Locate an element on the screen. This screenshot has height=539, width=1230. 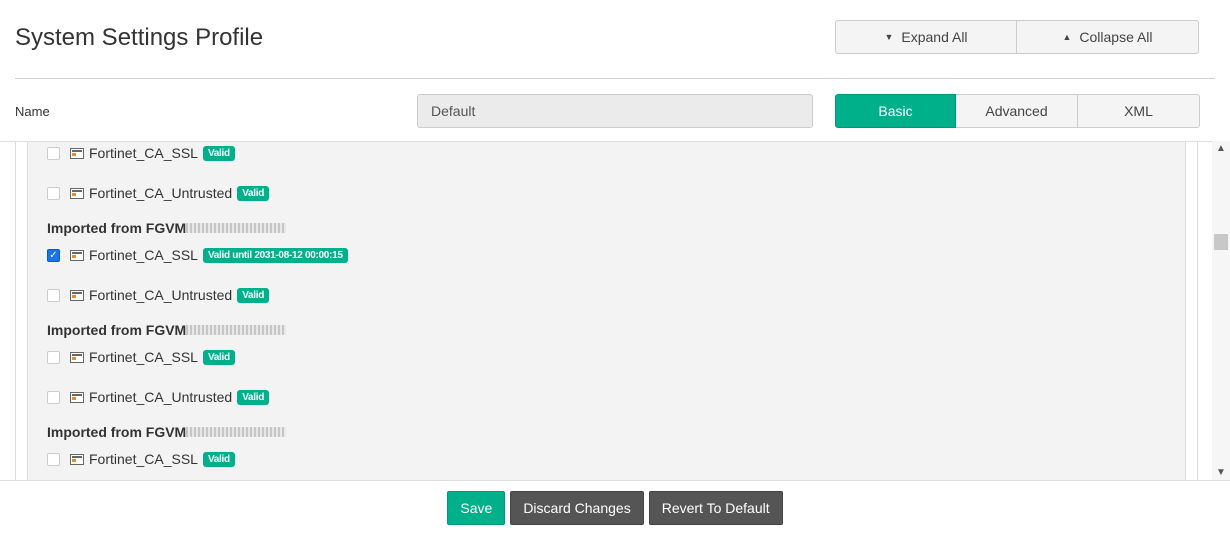
caret-up-icon: ▲ is located at coordinates (1067, 37).